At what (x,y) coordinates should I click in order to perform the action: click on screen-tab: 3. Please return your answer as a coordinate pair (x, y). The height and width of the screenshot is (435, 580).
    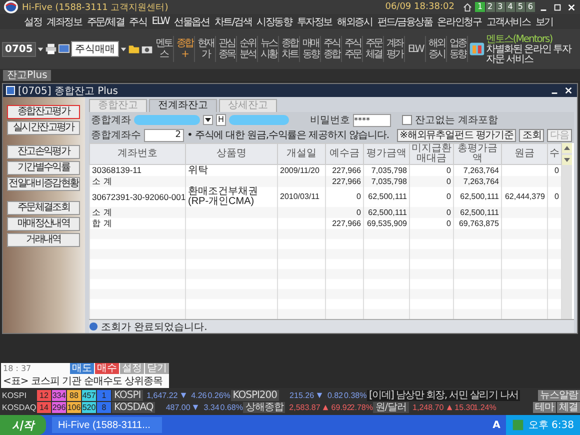
    Looking at the image, I should click on (500, 7).